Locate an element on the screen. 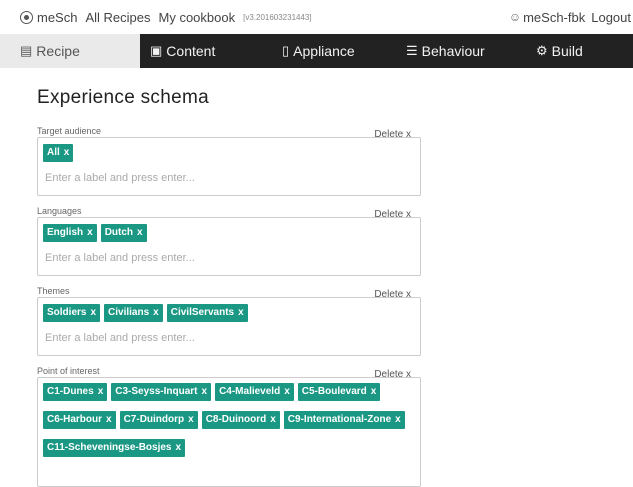 The height and width of the screenshot is (487, 633). tab-label: Recipe is located at coordinates (58, 51).